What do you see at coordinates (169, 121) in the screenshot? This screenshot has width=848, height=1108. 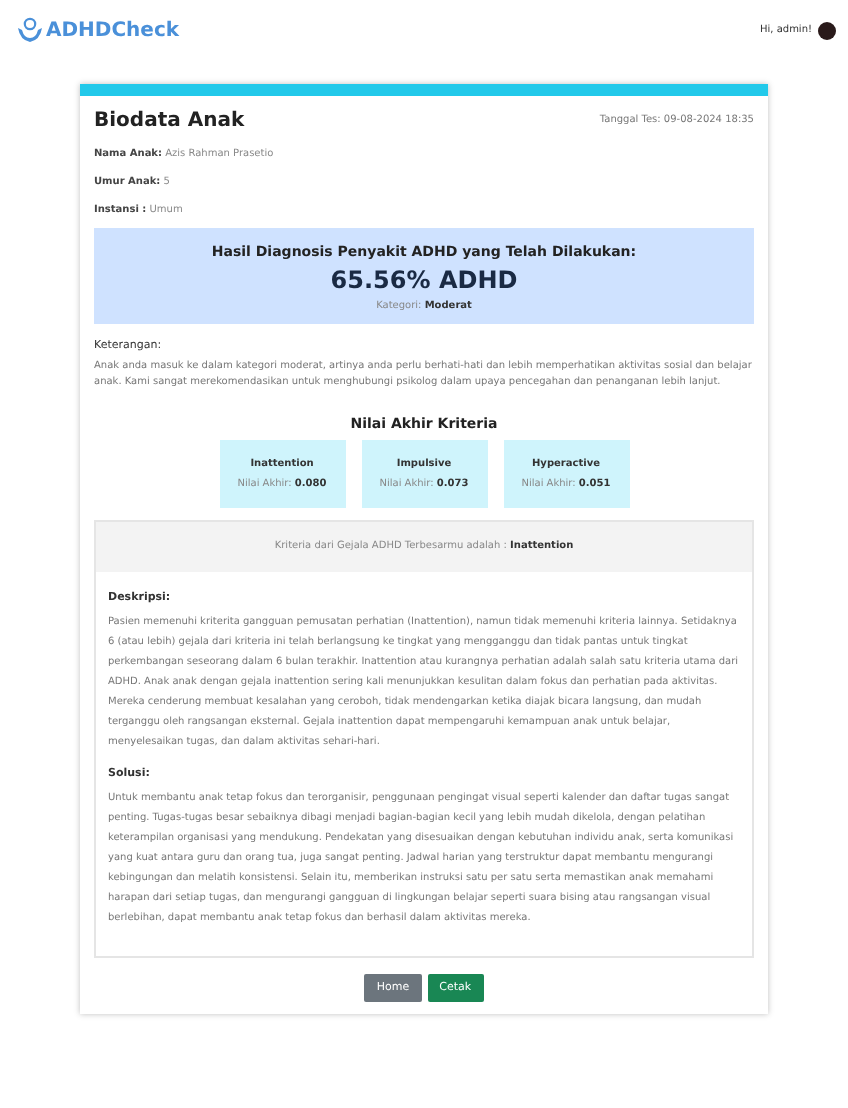 I see `card-title: Biodata Anak` at bounding box center [169, 121].